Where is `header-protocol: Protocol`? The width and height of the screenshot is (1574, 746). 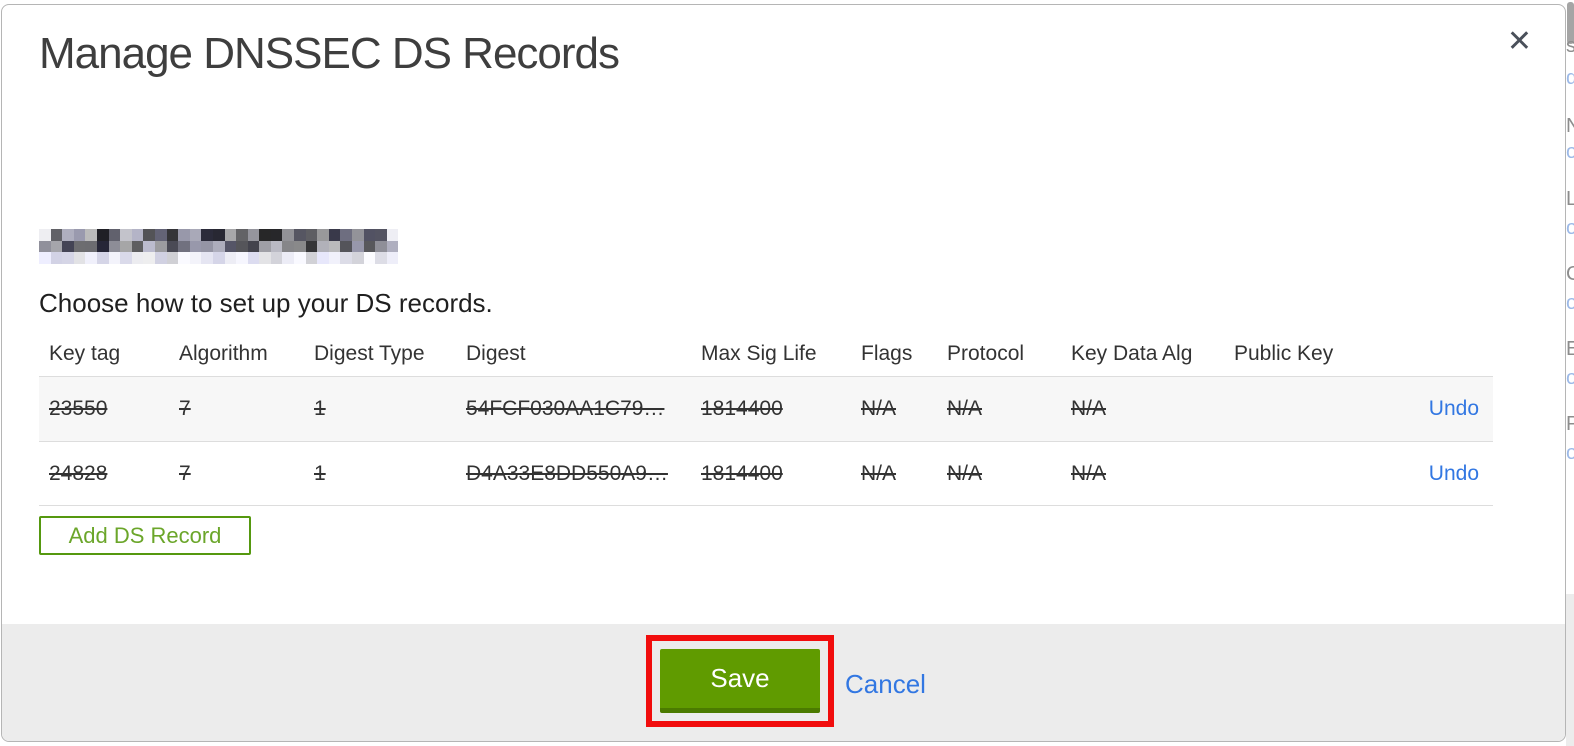 header-protocol: Protocol is located at coordinates (986, 353).